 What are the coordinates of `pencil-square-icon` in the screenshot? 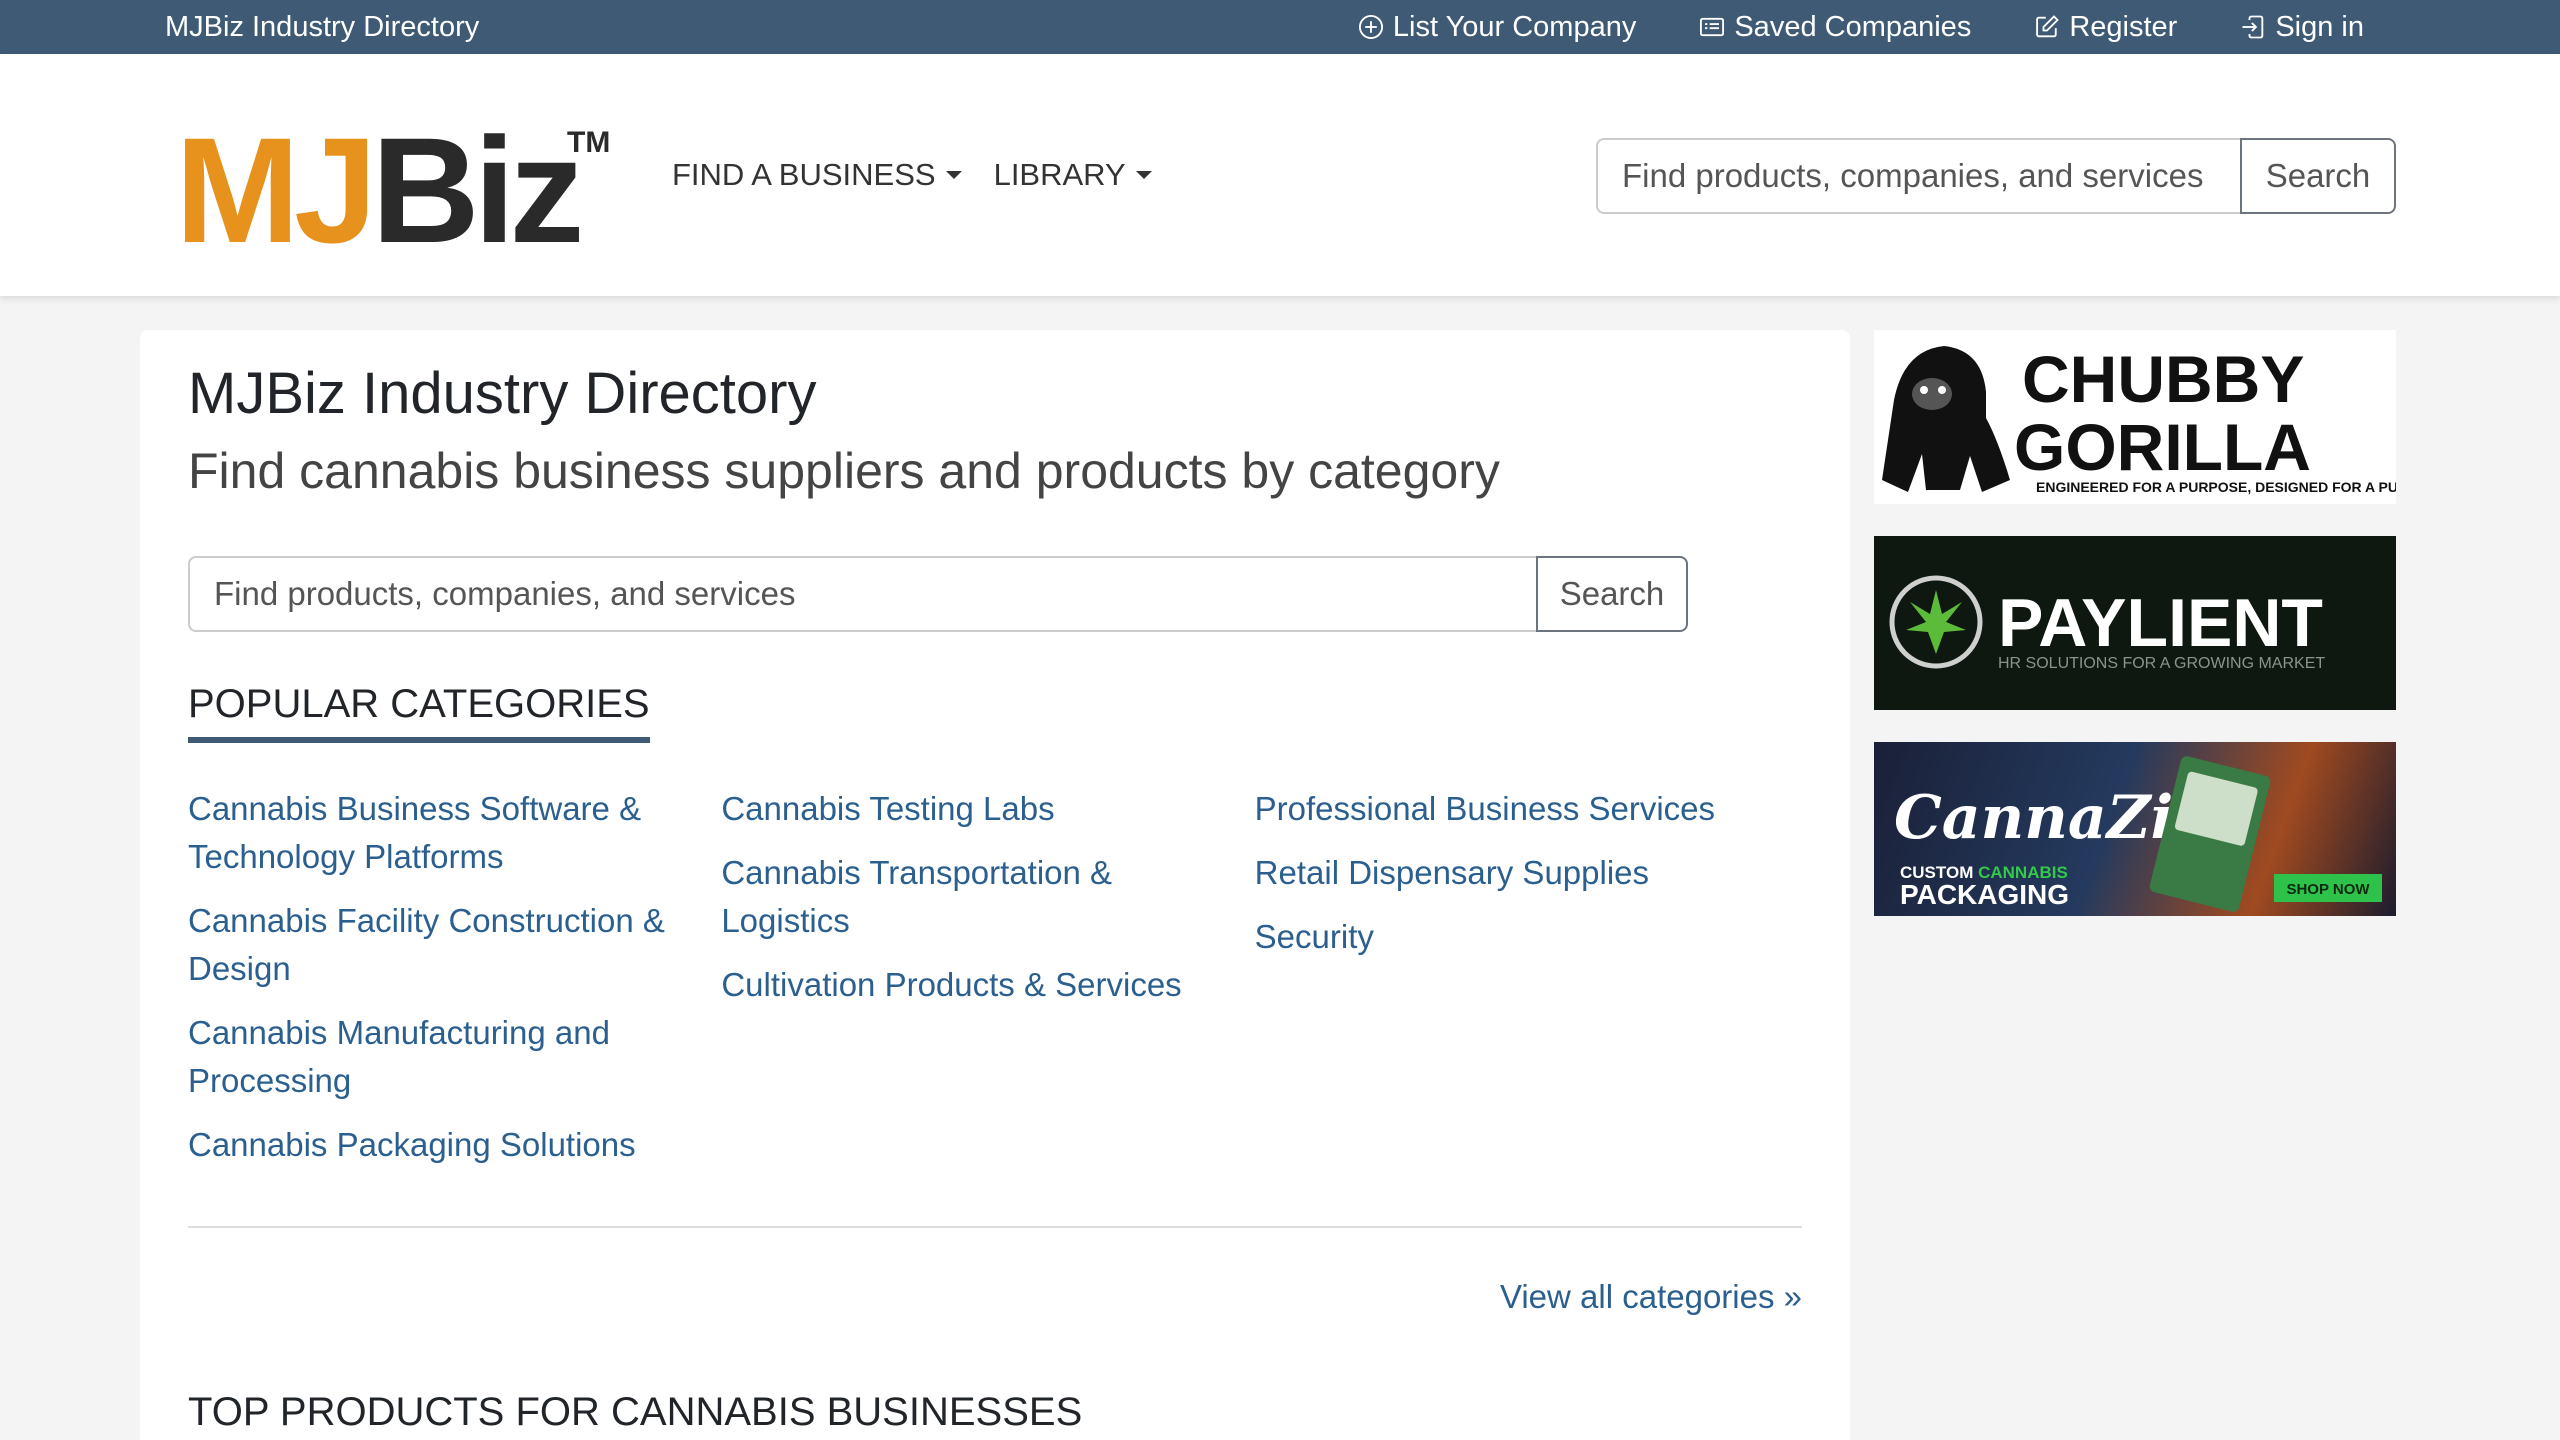 It's located at (2048, 26).